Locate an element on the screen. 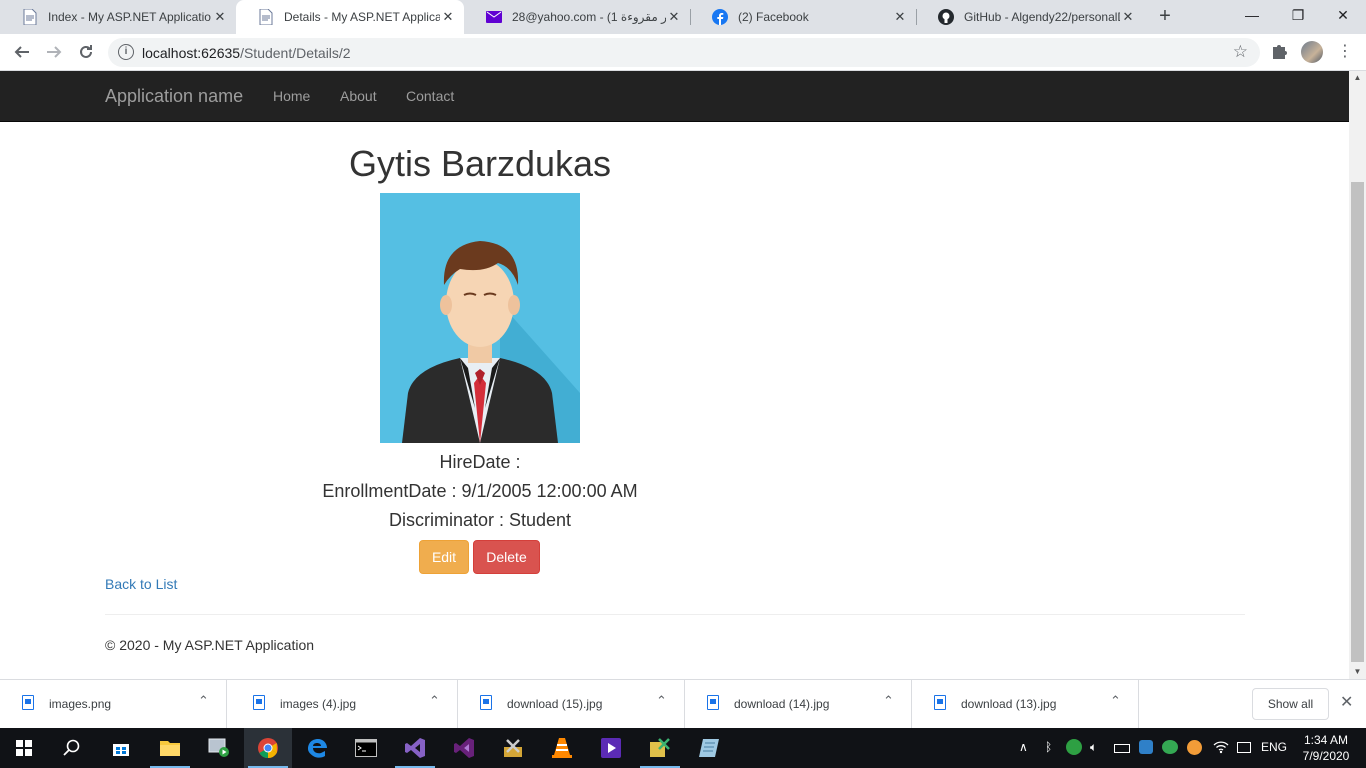 The width and height of the screenshot is (1366, 768). url-text: localhost:62635/Student/Details/2 is located at coordinates (246, 53).